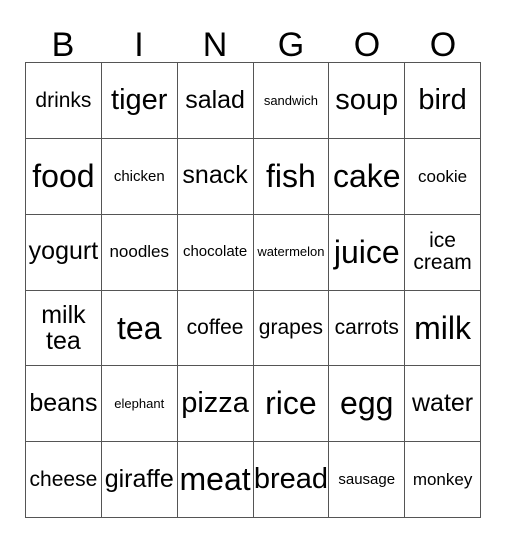  I want to click on bingo-cell-label: food, so click(63, 175).